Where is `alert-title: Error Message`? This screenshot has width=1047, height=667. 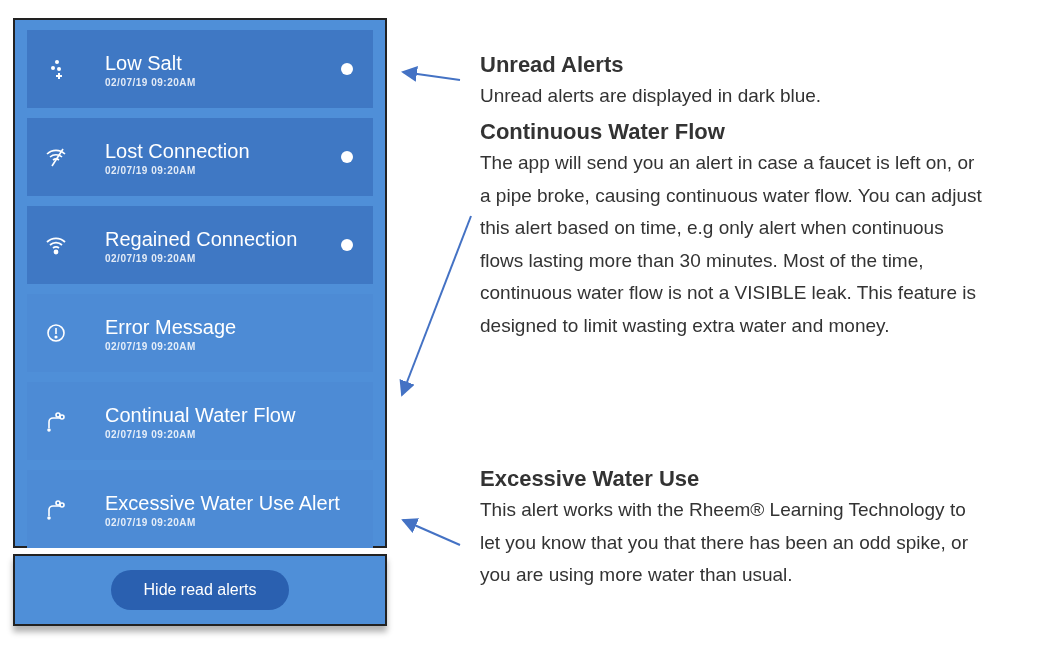 alert-title: Error Message is located at coordinates (171, 326).